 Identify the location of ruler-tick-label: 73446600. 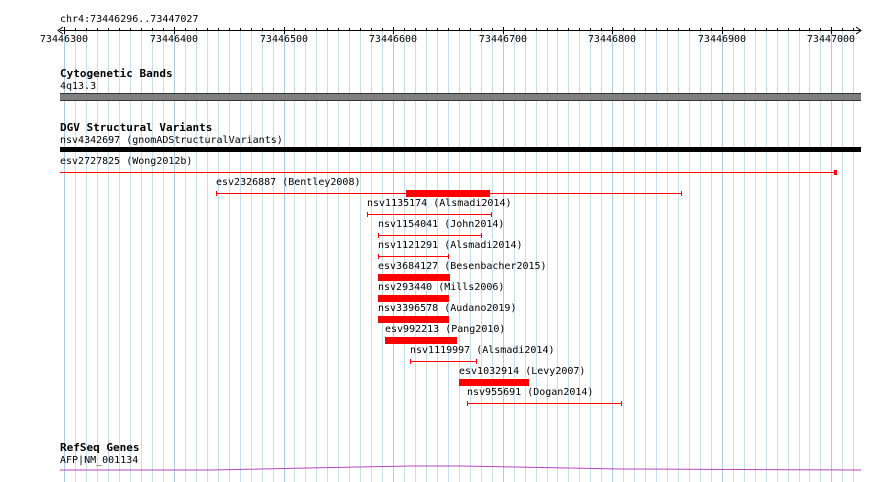
(393, 39).